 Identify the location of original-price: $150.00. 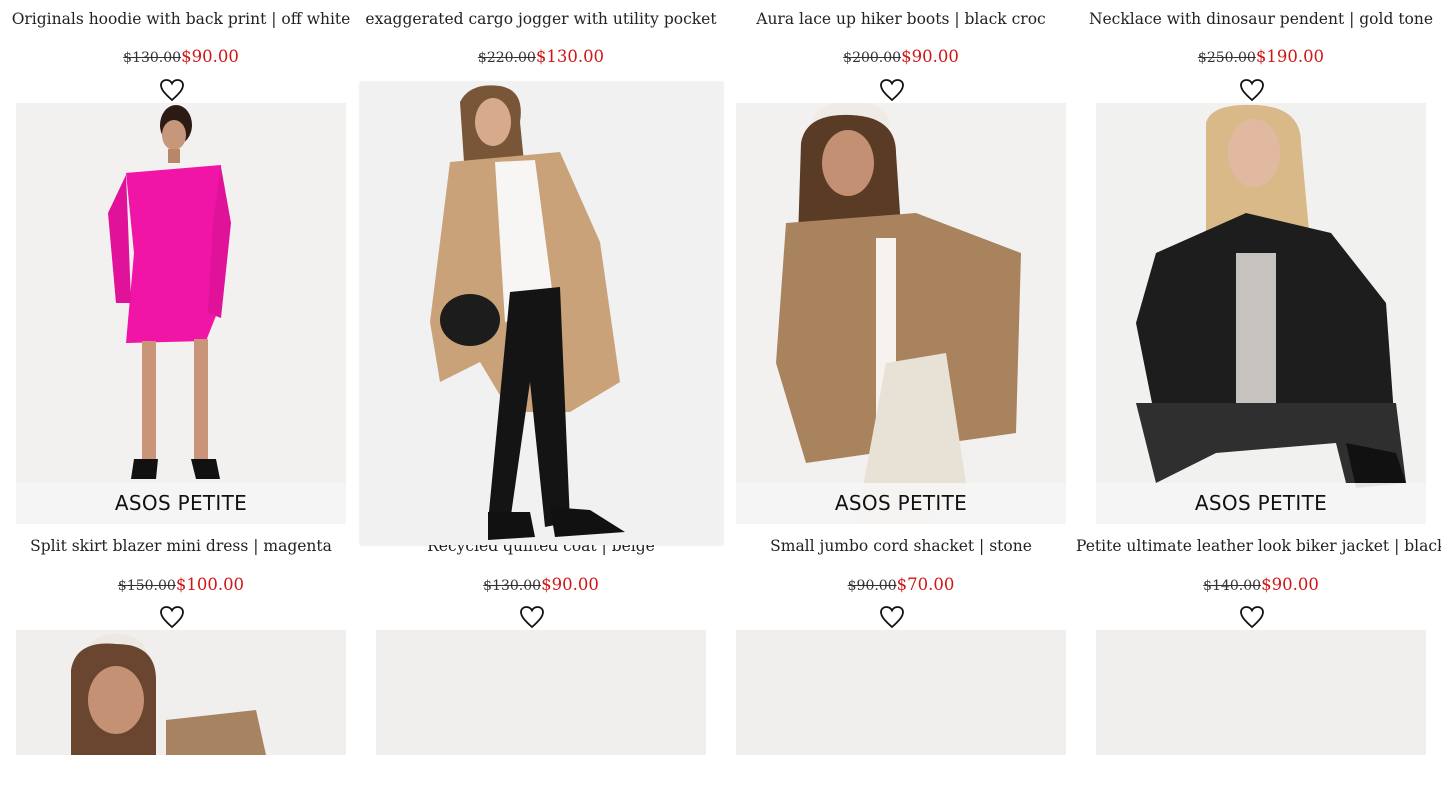
(146, 586).